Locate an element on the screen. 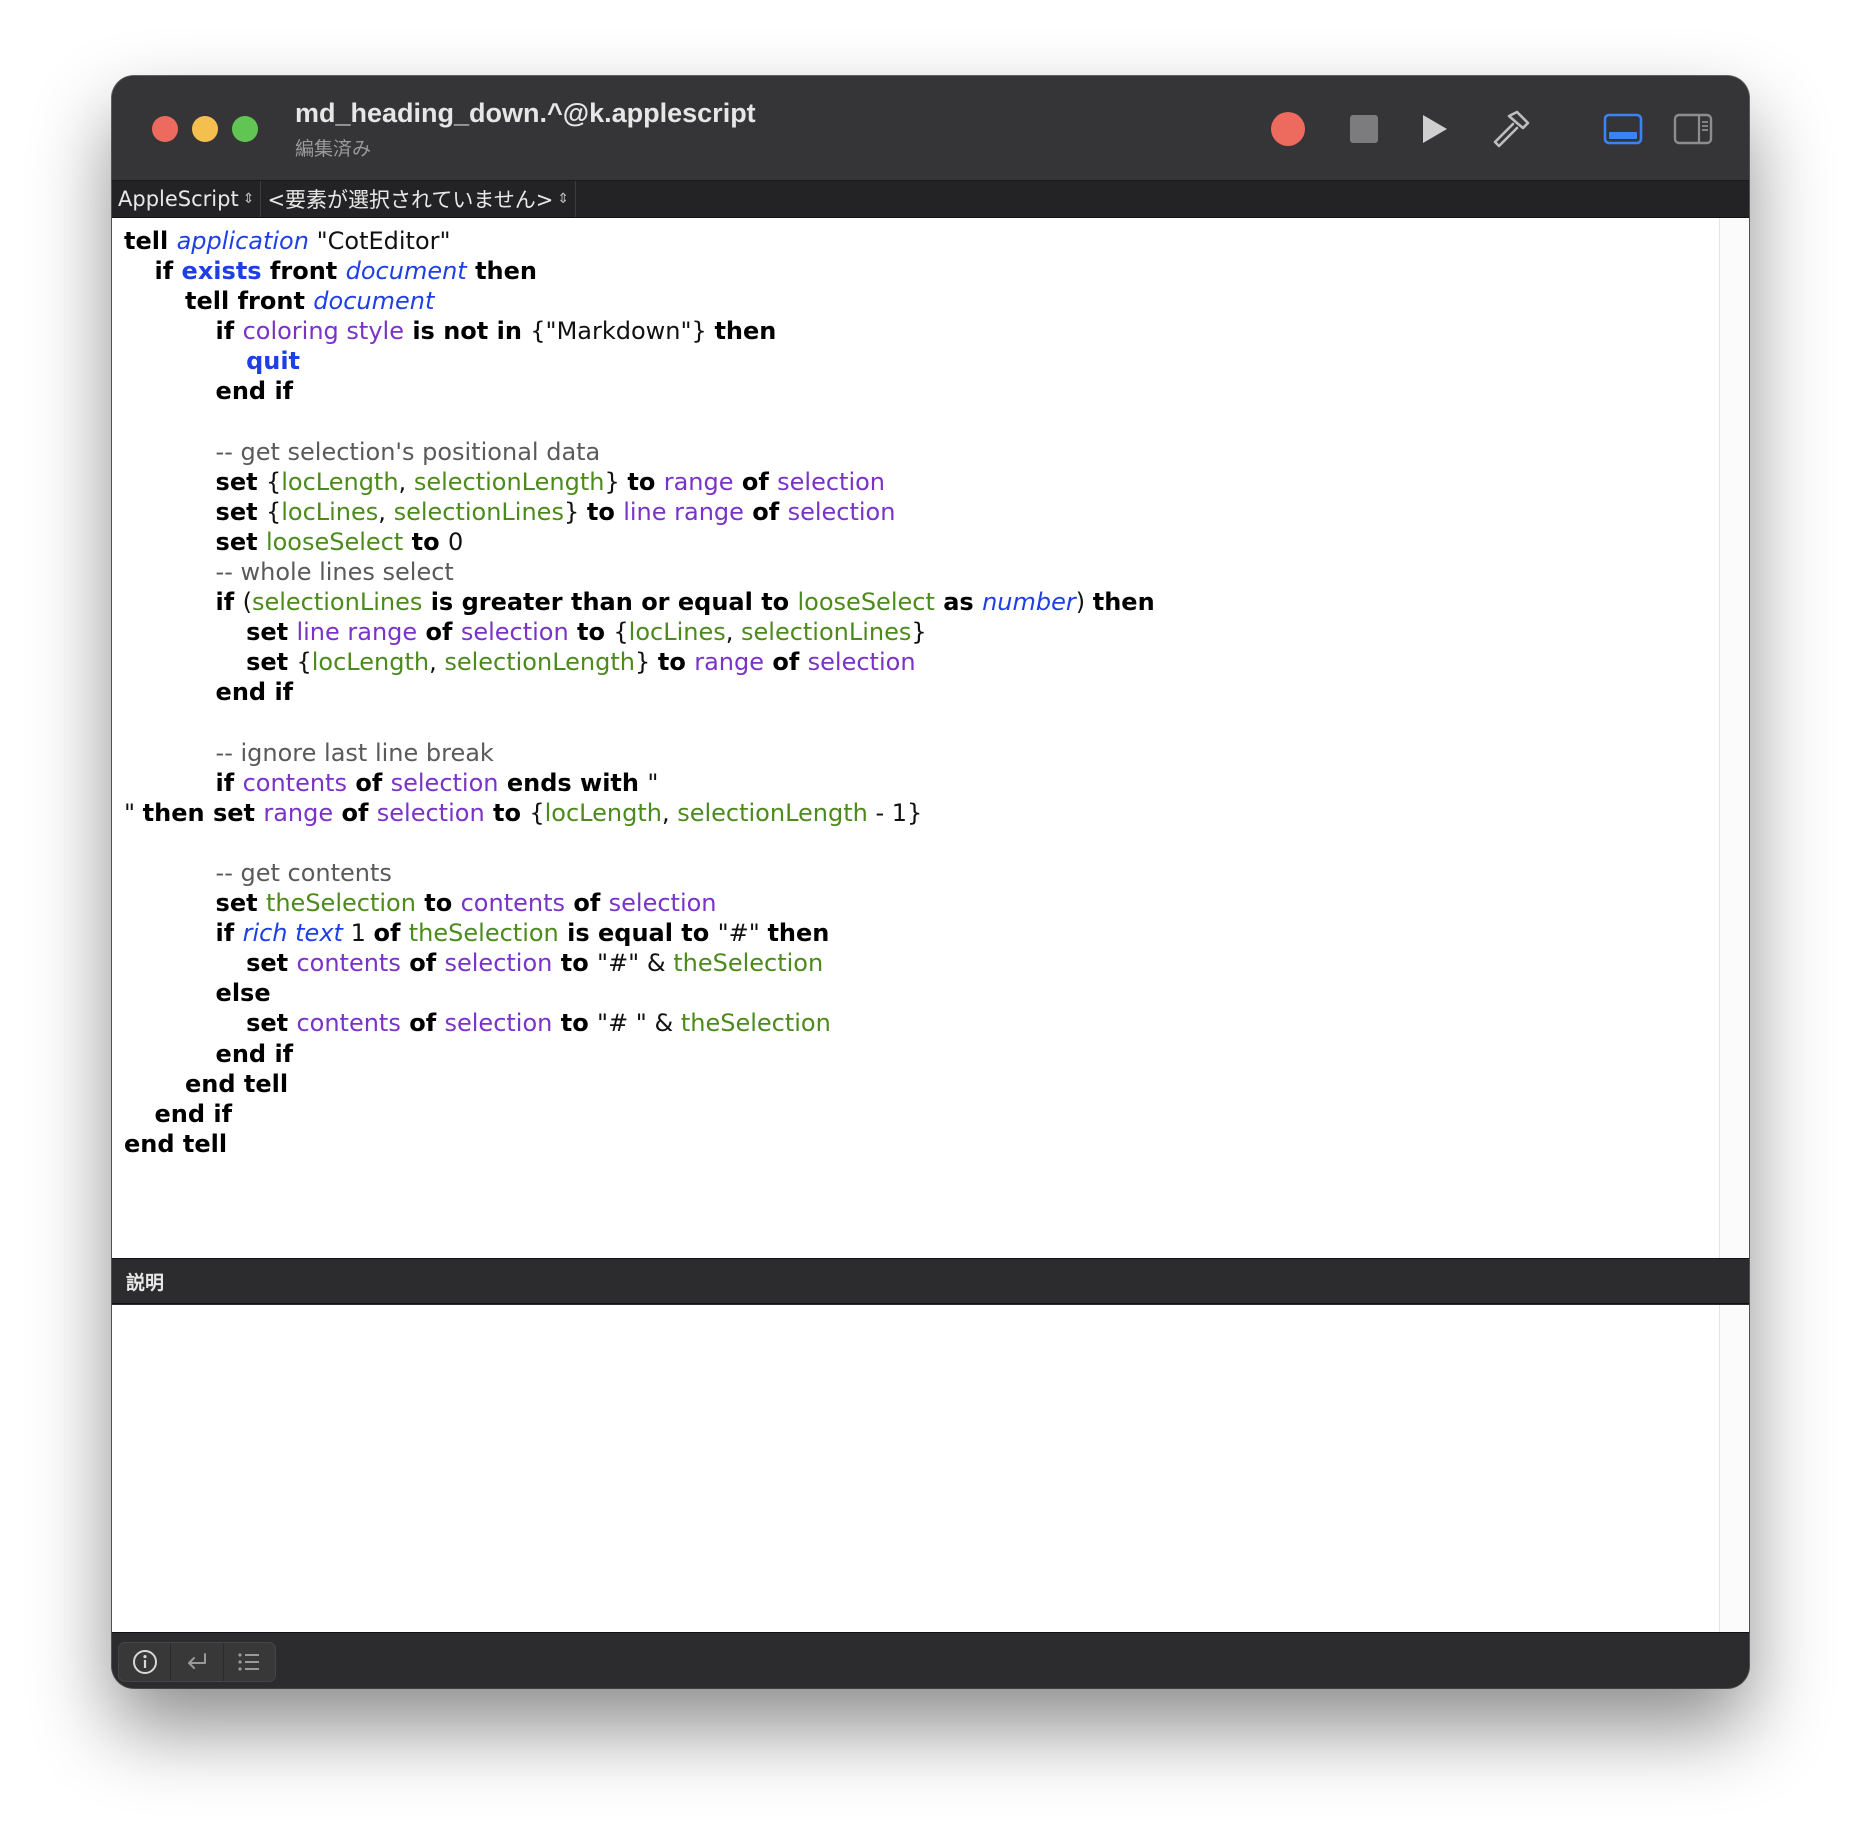 This screenshot has width=1862, height=1838. code-token: -- get selection's positional data is located at coordinates (408, 451).